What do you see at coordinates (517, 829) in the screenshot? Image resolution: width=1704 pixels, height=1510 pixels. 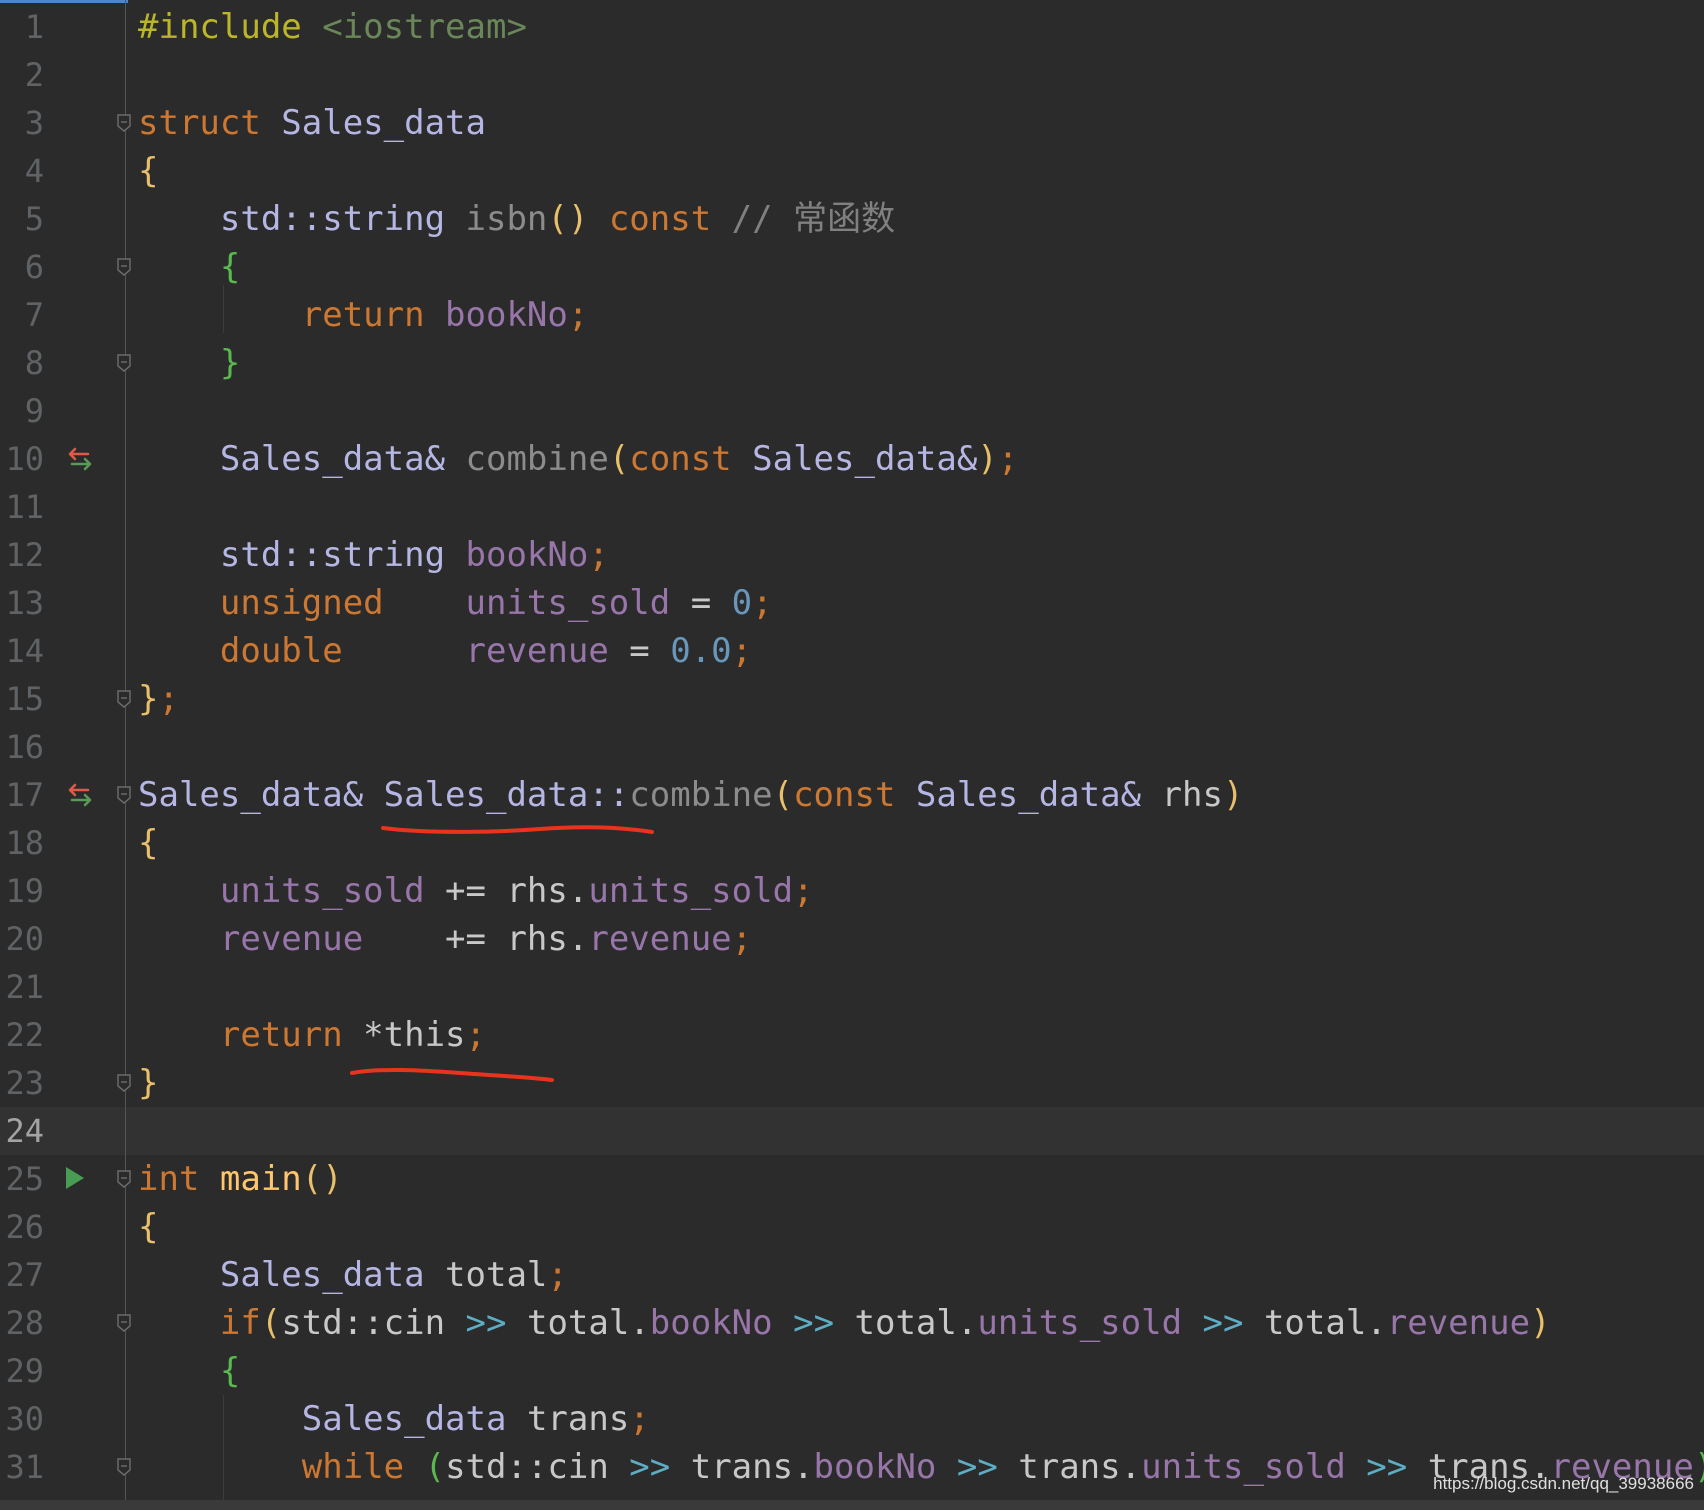 I see `underline-sales-data-scope` at bounding box center [517, 829].